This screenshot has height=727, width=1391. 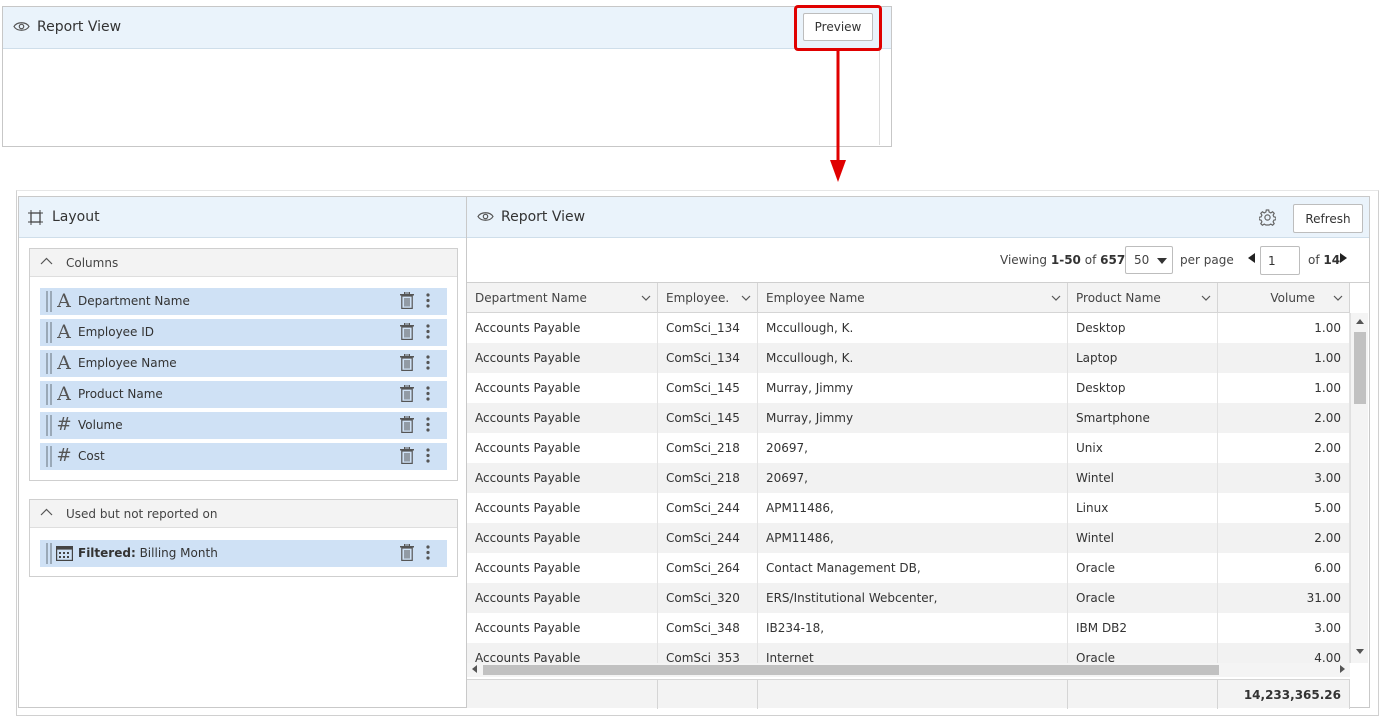 I want to click on column-header-label: Volume, so click(x=1292, y=298).